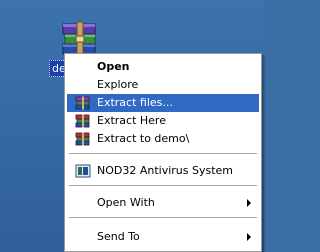  I want to click on menu-item-extract-here: Extract Here, so click(163, 121).